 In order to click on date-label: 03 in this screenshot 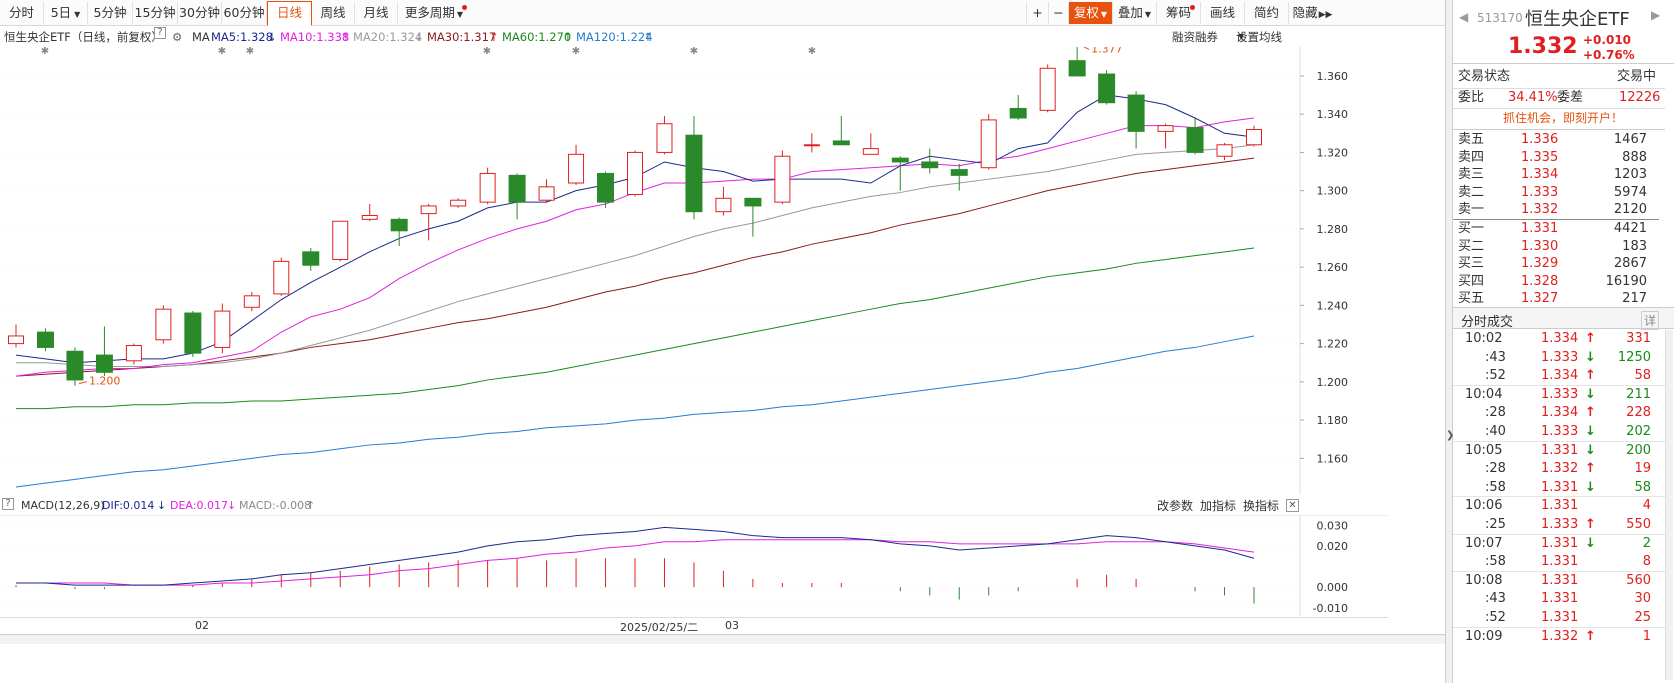, I will do `click(732, 625)`.